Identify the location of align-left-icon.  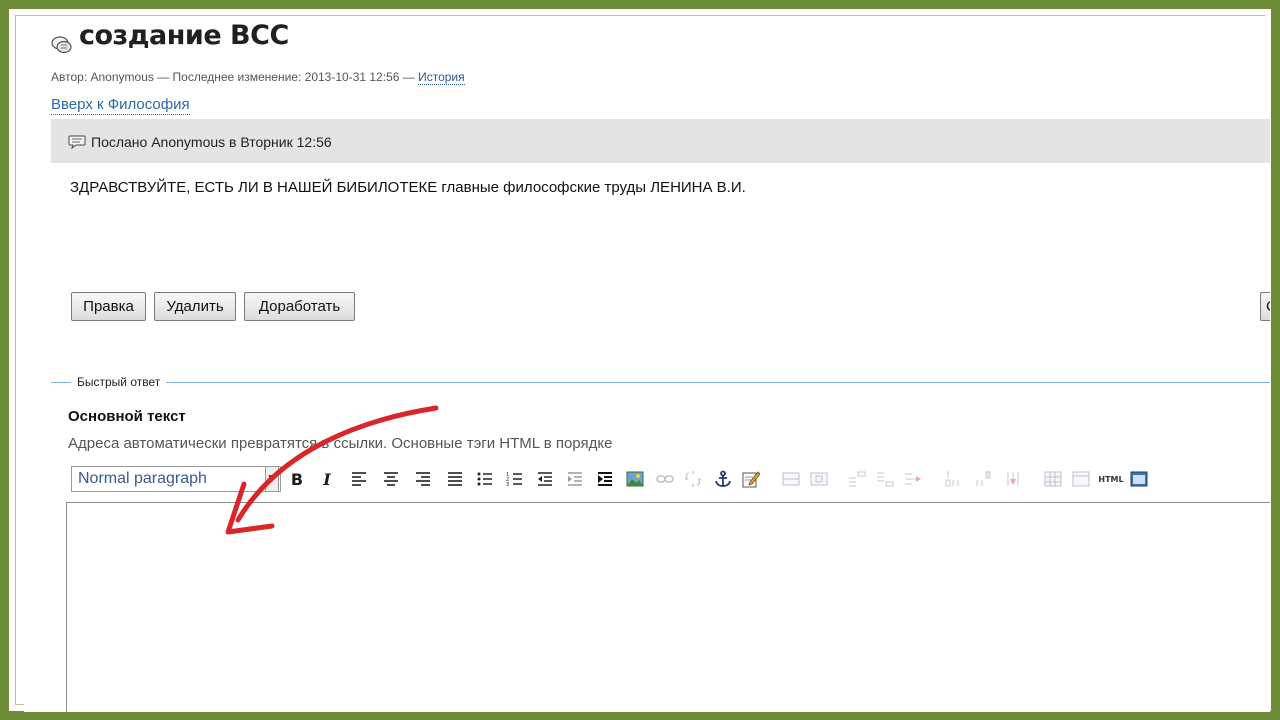
(359, 479).